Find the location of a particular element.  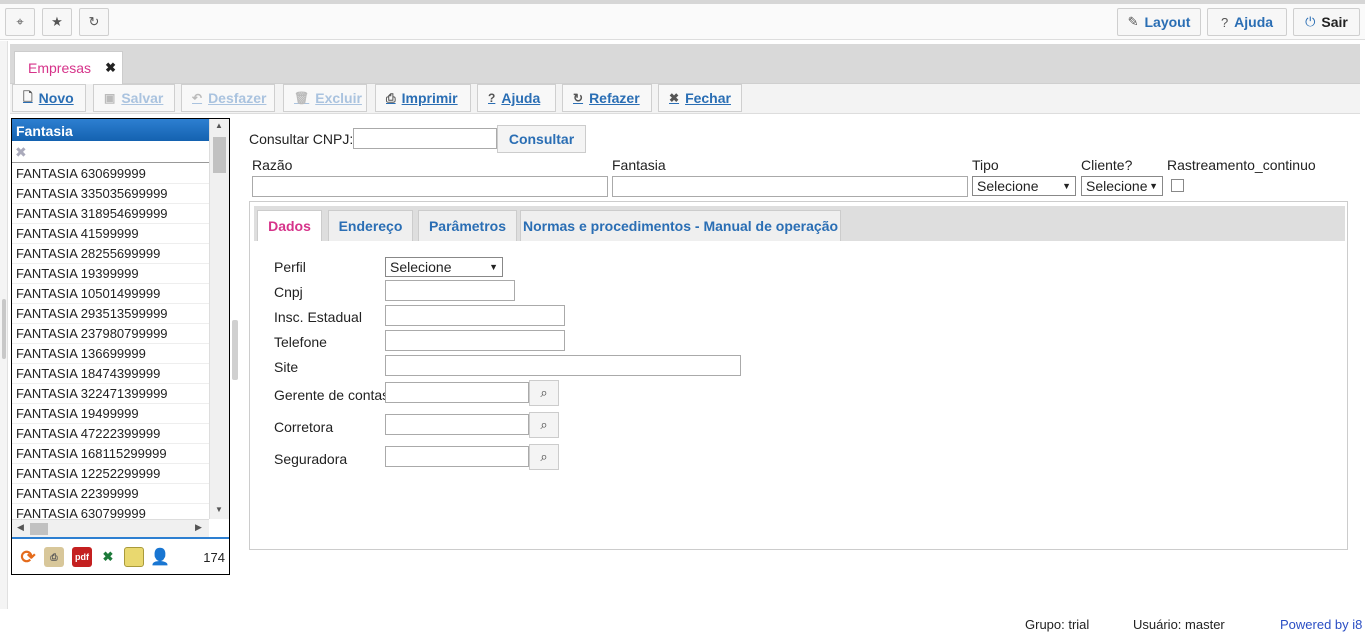

horizontal-scrollbar: ◀ ▶ is located at coordinates (110, 528).